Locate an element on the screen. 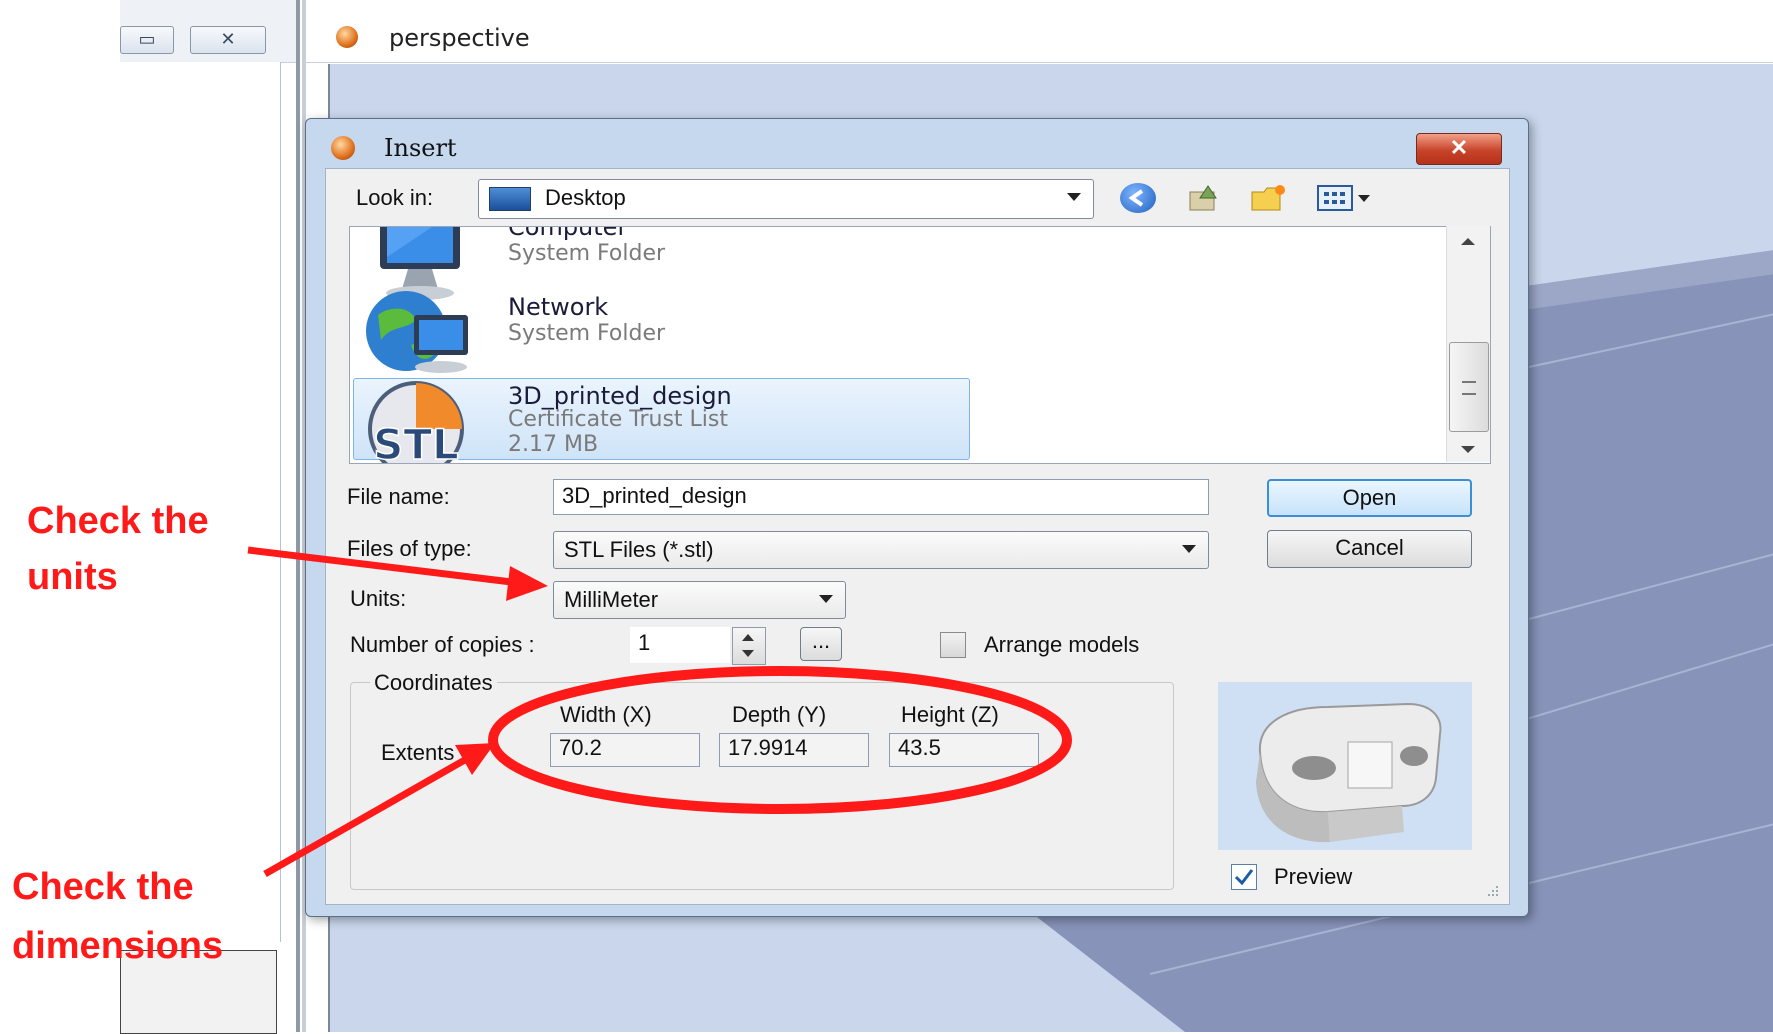 The height and width of the screenshot is (1034, 1773). dimensions-highlight-ellipse is located at coordinates (780, 740).